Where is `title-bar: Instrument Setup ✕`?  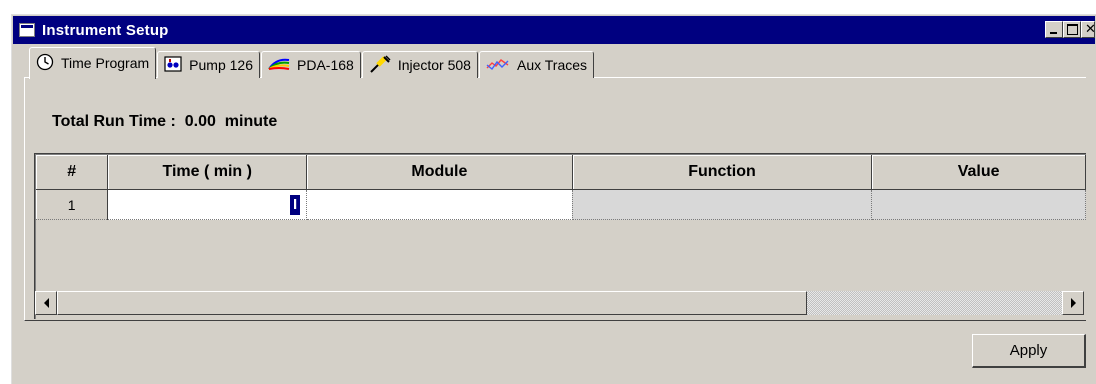 title-bar: Instrument Setup ✕ is located at coordinates (554, 30).